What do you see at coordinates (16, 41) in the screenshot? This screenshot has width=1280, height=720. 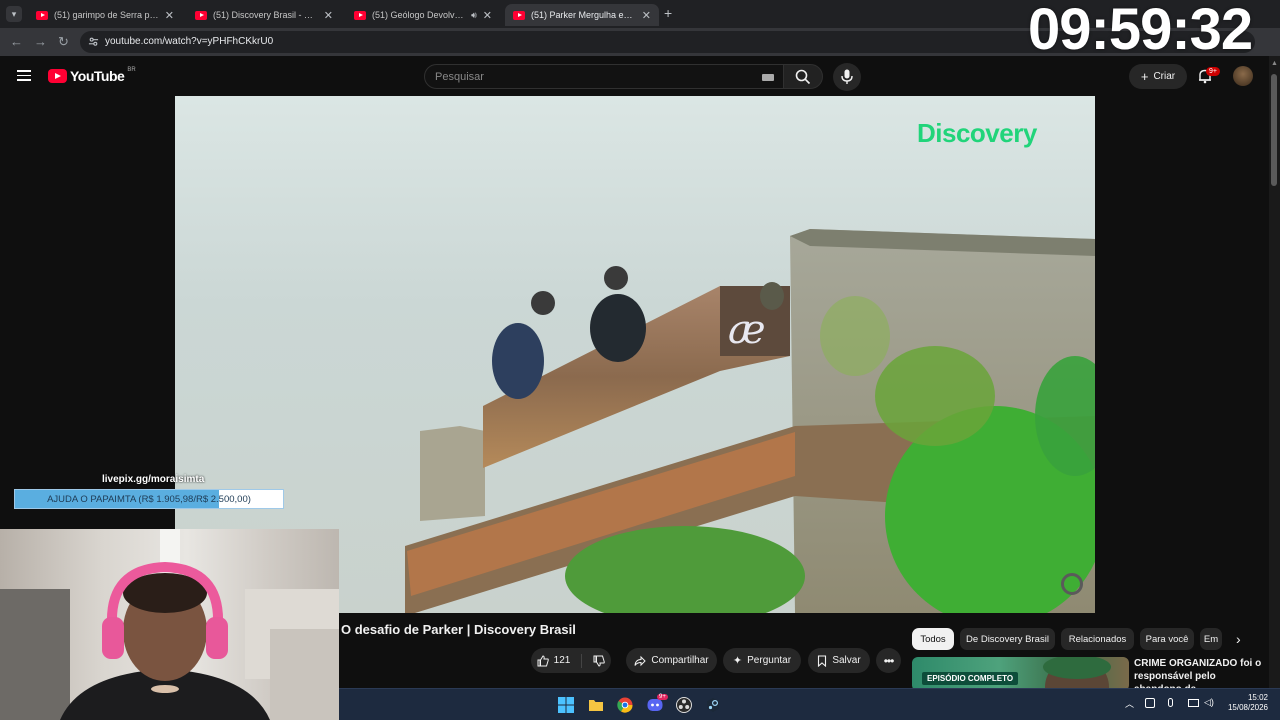 I see `back-arrow-icon: ←` at bounding box center [16, 41].